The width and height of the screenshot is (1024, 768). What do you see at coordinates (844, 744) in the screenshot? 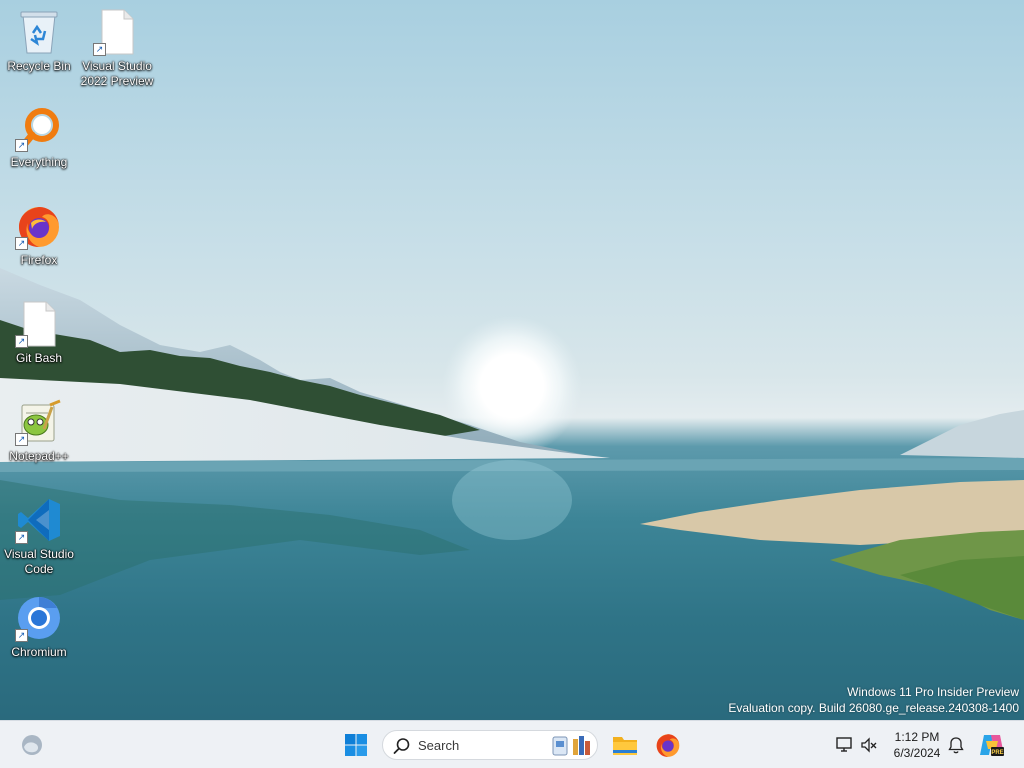
I see `network-icon` at bounding box center [844, 744].